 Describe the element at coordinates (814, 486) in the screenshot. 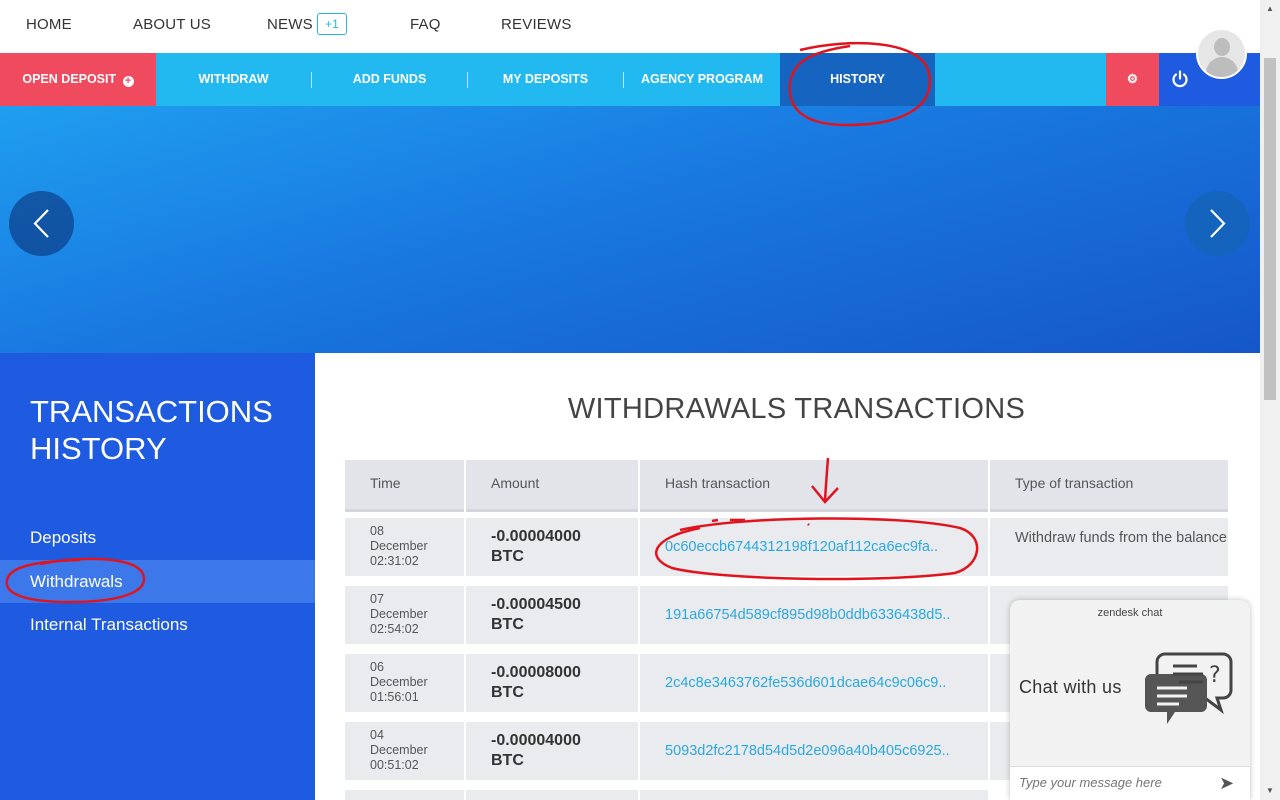

I see `column-header-hash: Hash transaction` at that location.